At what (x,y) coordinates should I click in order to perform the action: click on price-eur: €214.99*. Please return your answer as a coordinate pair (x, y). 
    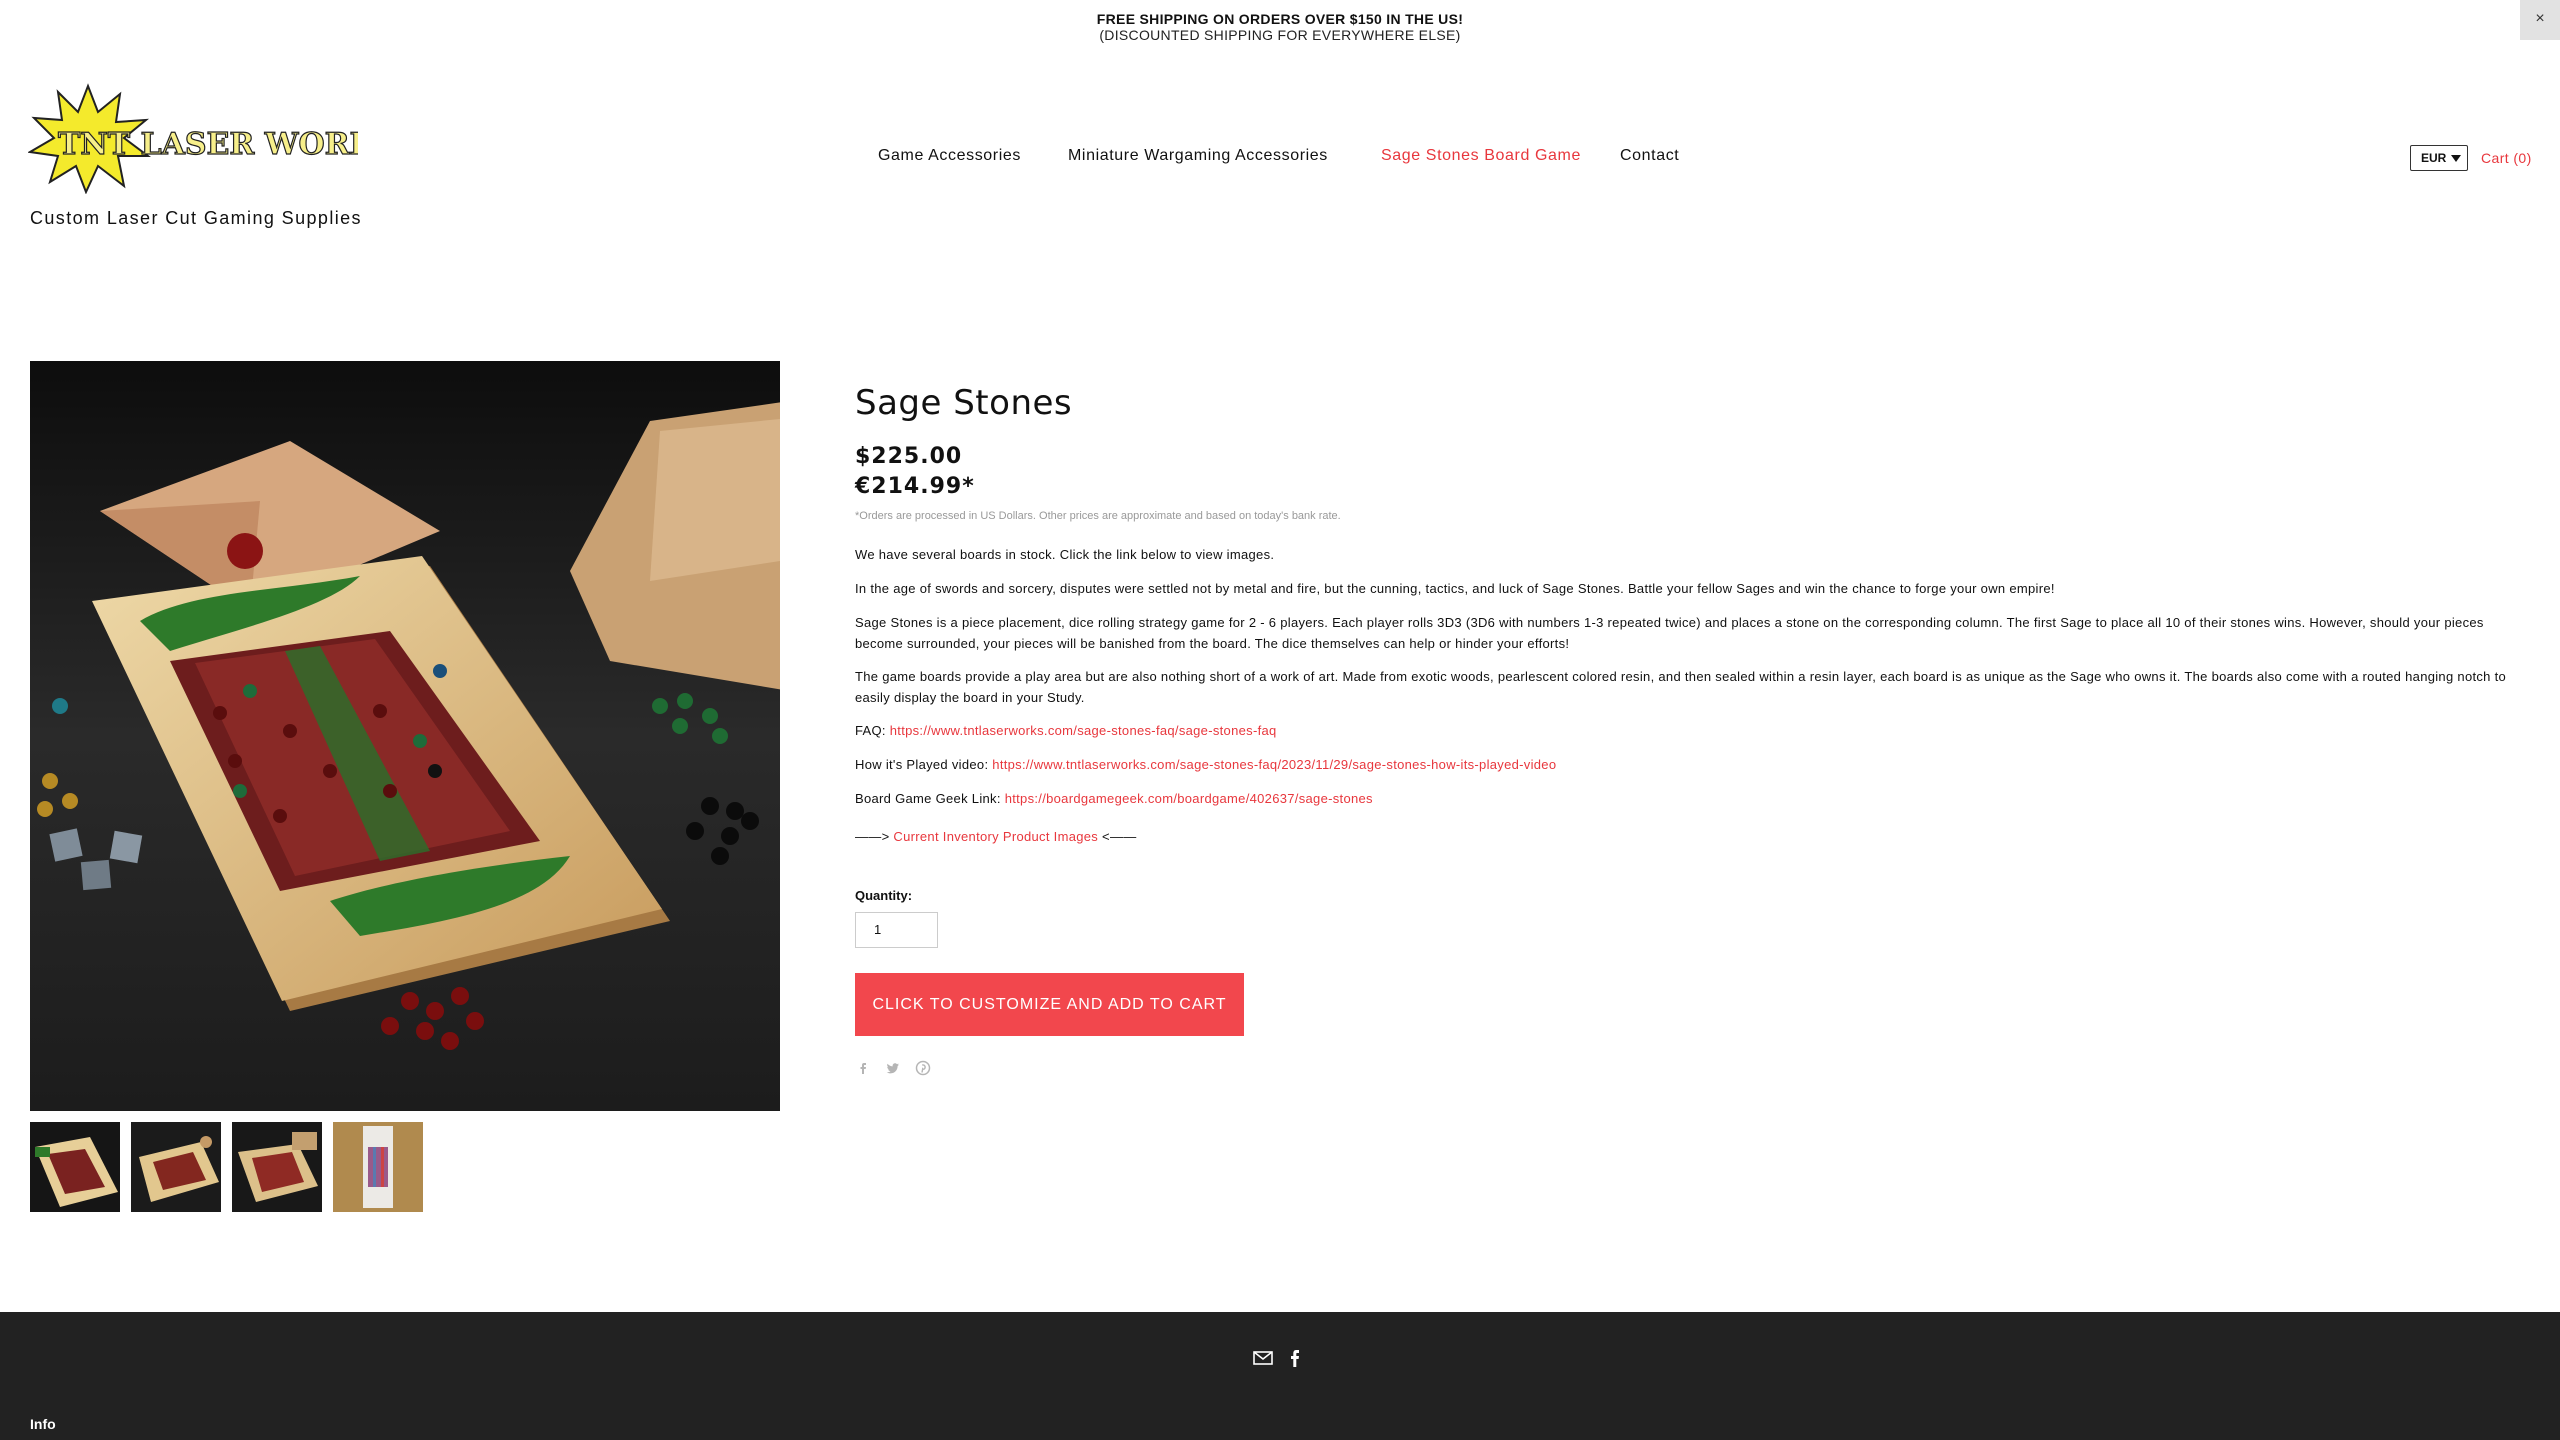
    Looking at the image, I should click on (915, 486).